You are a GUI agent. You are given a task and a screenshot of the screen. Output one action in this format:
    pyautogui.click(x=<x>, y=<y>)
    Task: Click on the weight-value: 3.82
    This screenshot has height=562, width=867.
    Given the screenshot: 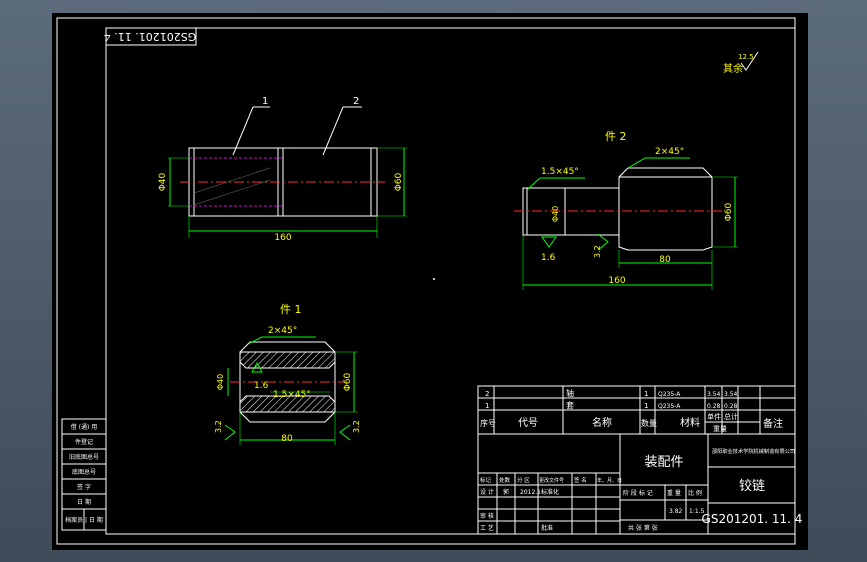 What is the action you would take?
    pyautogui.click(x=676, y=511)
    